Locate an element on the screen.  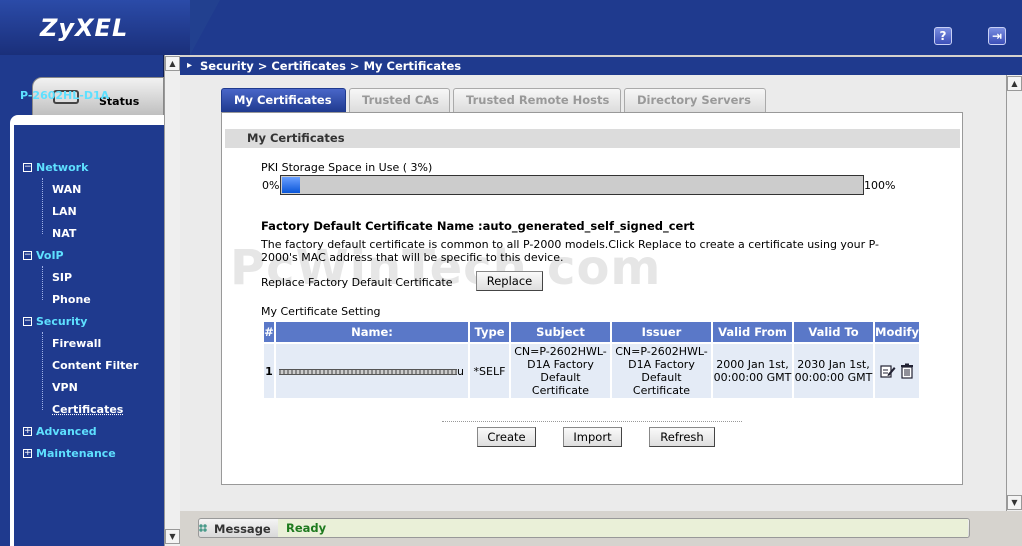
nav-item-nat: NAT is located at coordinates (64, 233).